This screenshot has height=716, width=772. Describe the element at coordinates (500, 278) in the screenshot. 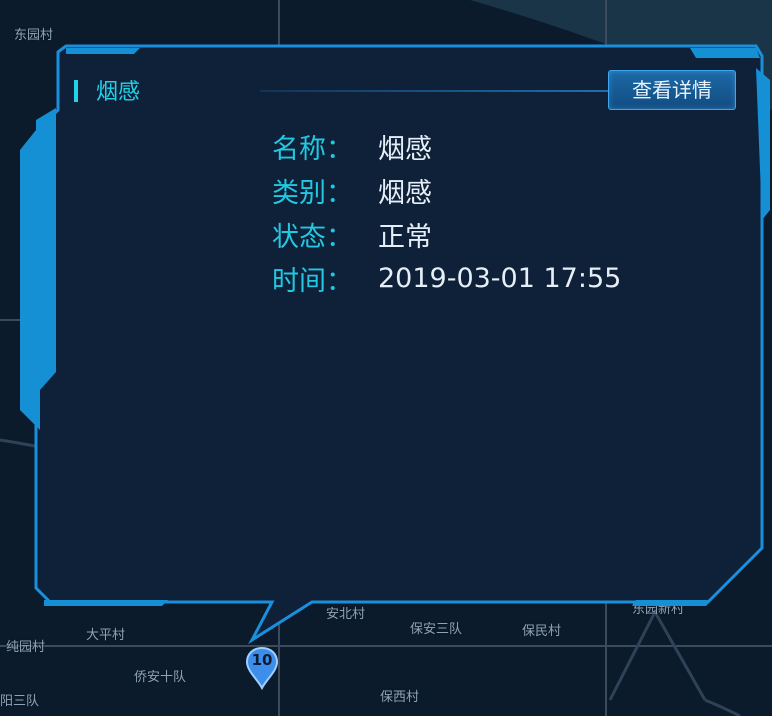

I see `info-value: 2019-03-01 17:55` at that location.